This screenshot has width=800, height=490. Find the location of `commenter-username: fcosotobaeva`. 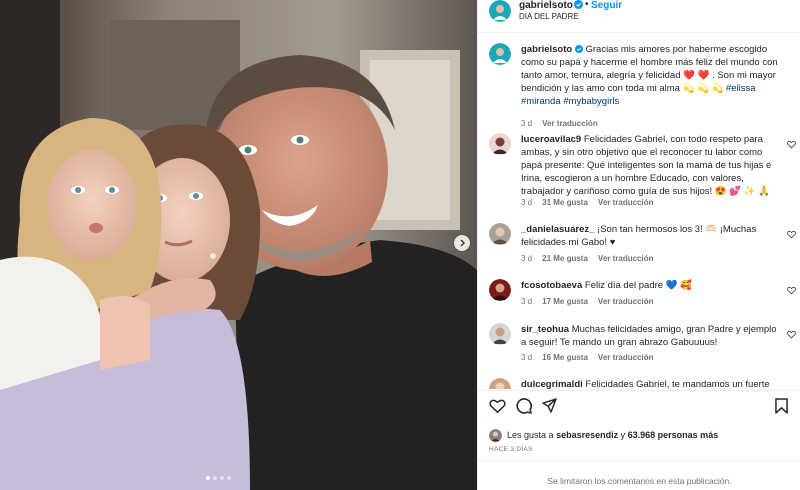

commenter-username: fcosotobaeva is located at coordinates (551, 285).